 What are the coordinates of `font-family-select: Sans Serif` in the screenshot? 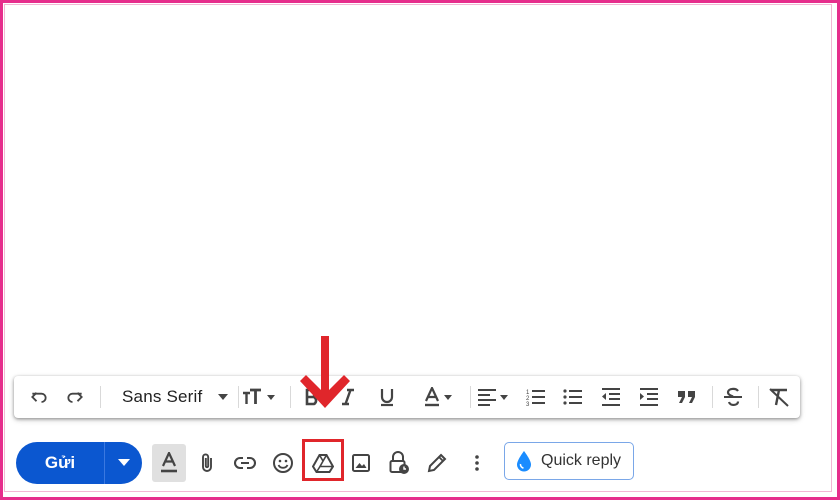 It's located at (173, 397).